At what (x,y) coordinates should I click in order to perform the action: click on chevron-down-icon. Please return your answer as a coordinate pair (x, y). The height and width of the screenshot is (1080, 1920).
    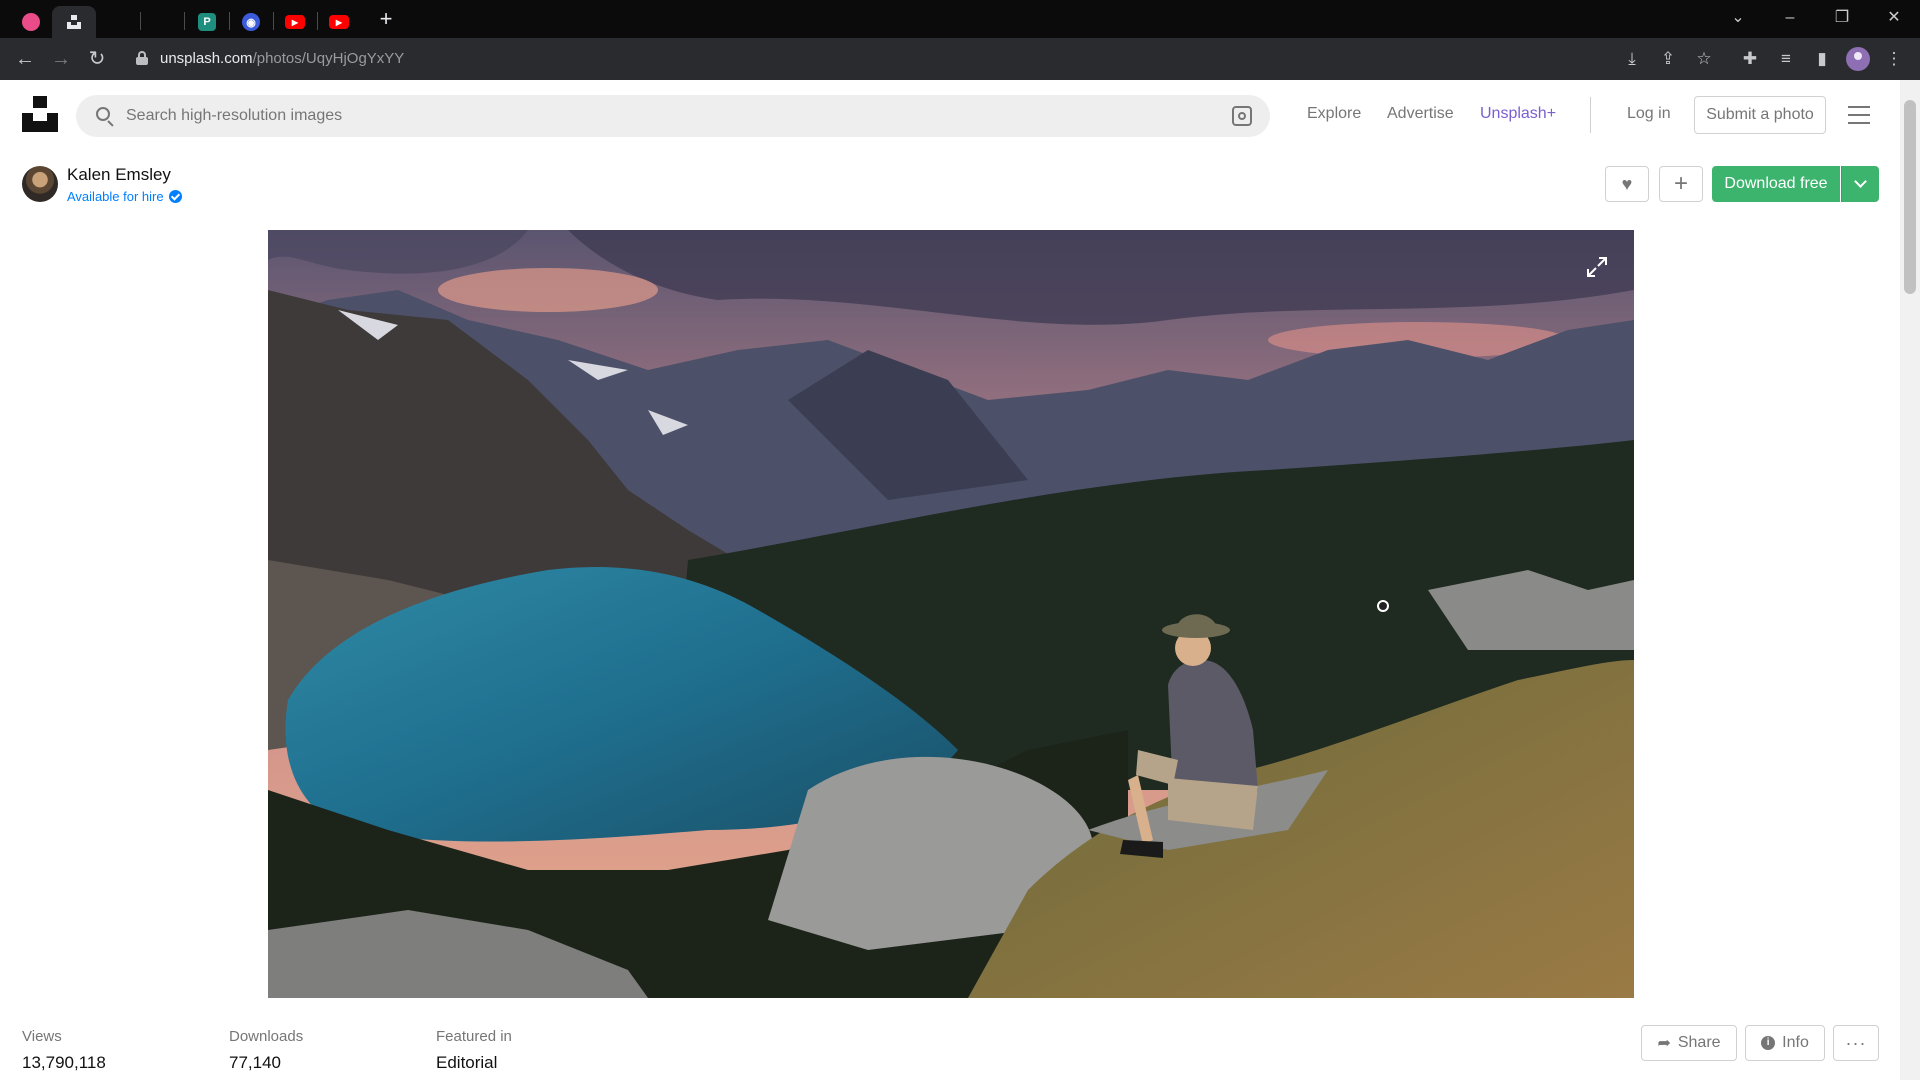
    Looking at the image, I should click on (1860, 181).